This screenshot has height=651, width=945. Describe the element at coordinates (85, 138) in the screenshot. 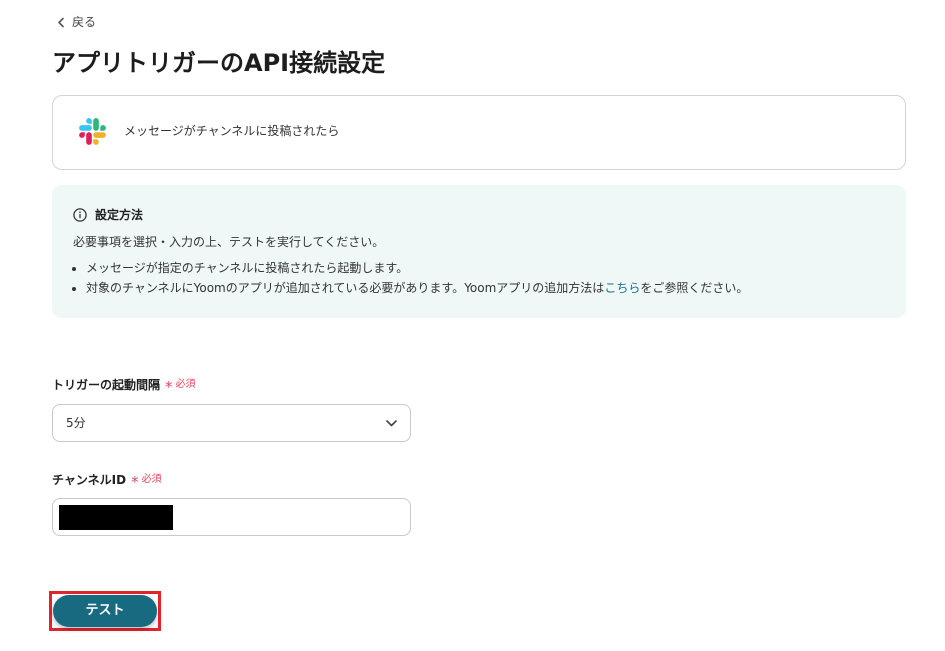

I see `slack-icon-red` at that location.